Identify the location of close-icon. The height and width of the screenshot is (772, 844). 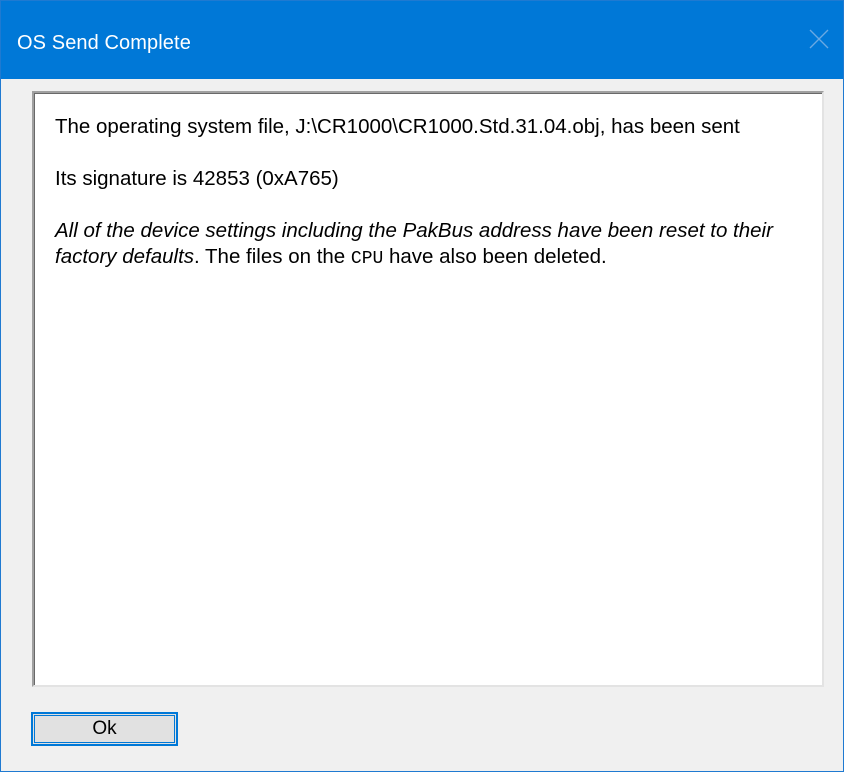
(819, 39).